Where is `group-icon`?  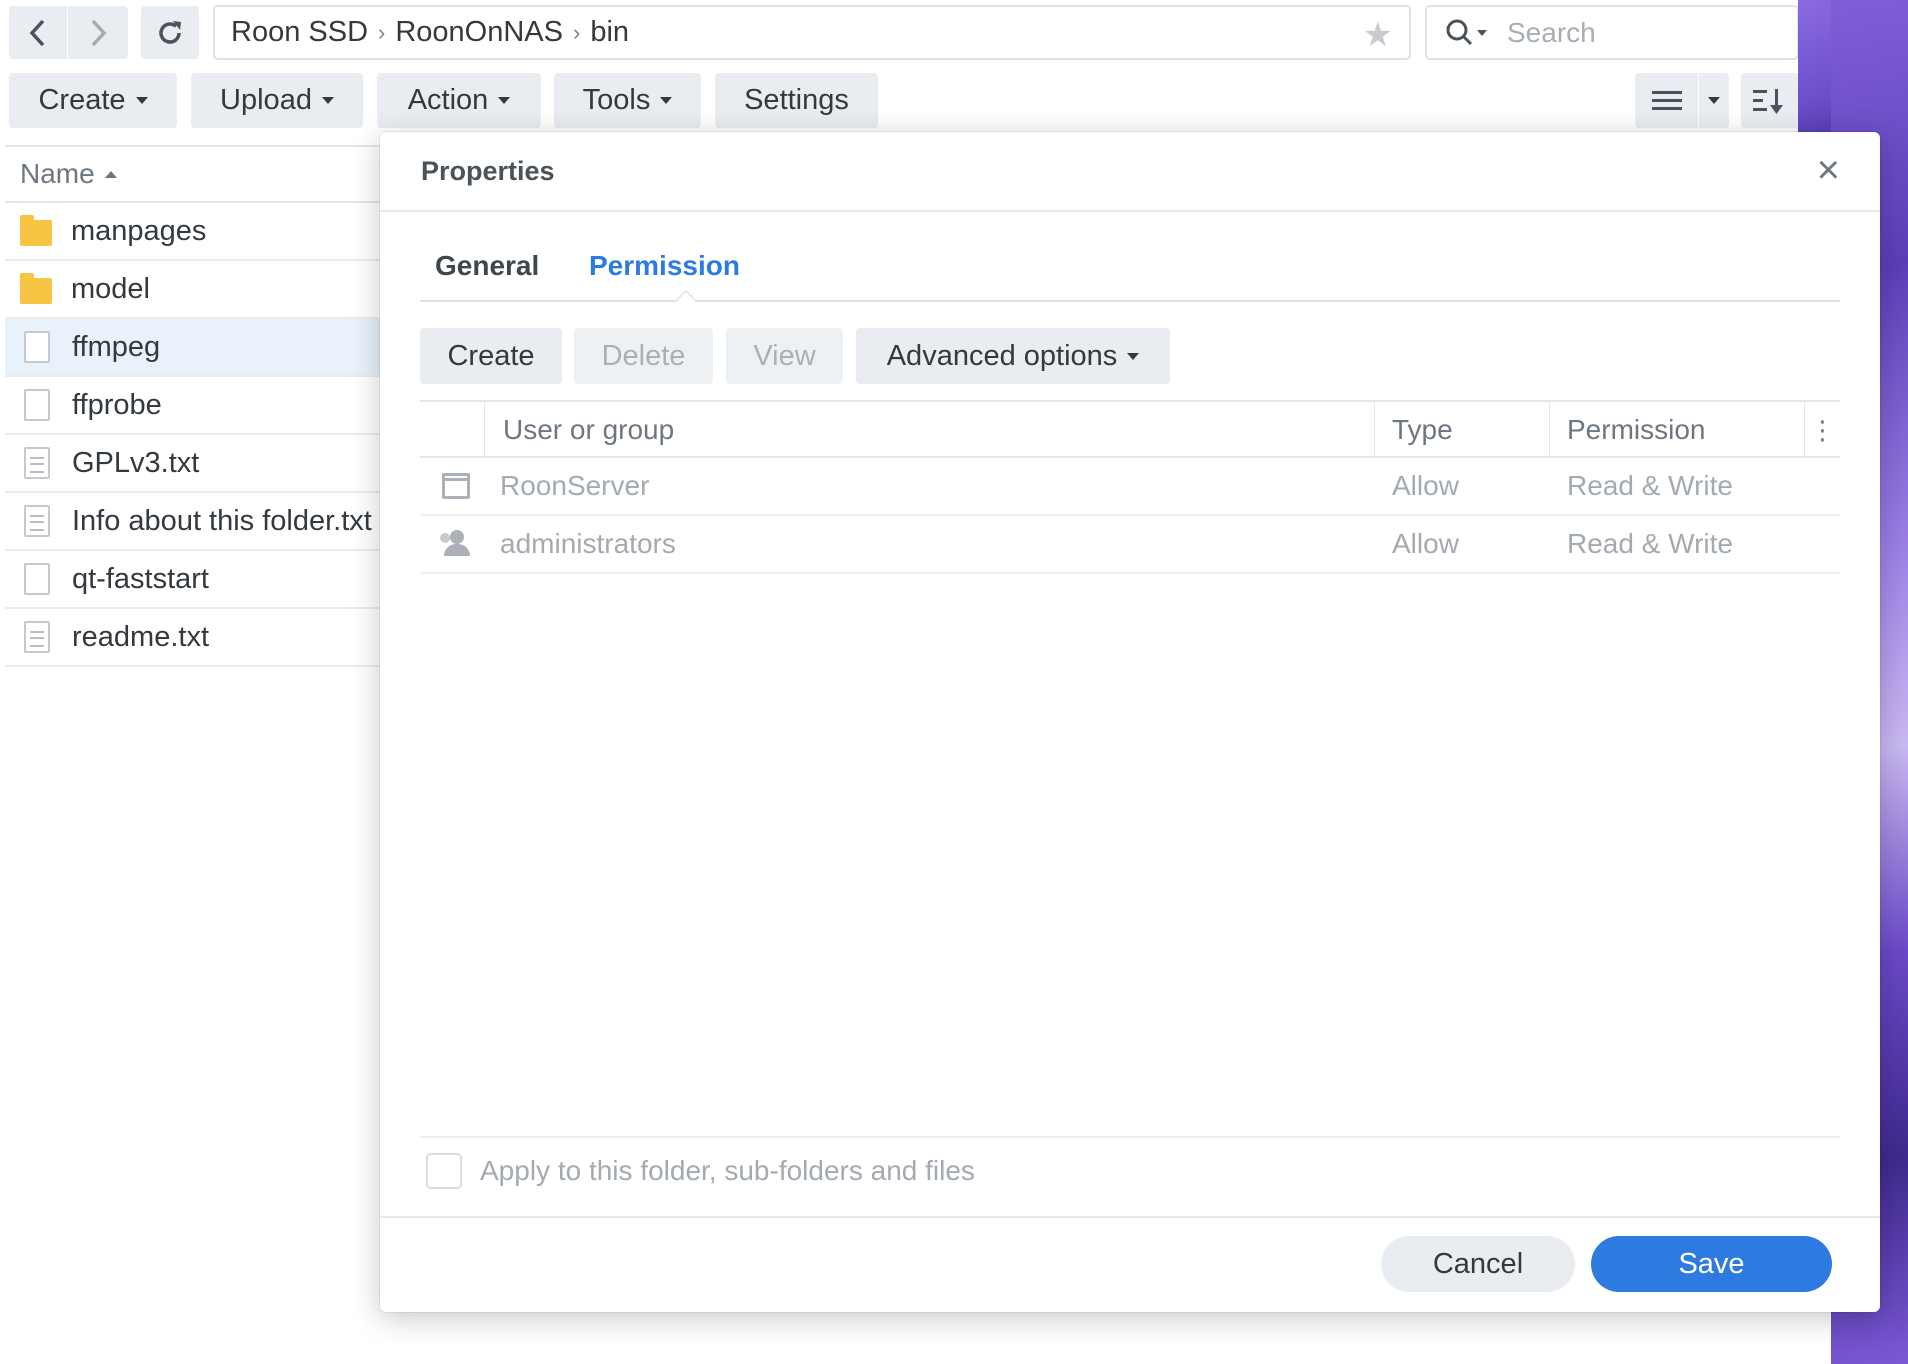 group-icon is located at coordinates (456, 544).